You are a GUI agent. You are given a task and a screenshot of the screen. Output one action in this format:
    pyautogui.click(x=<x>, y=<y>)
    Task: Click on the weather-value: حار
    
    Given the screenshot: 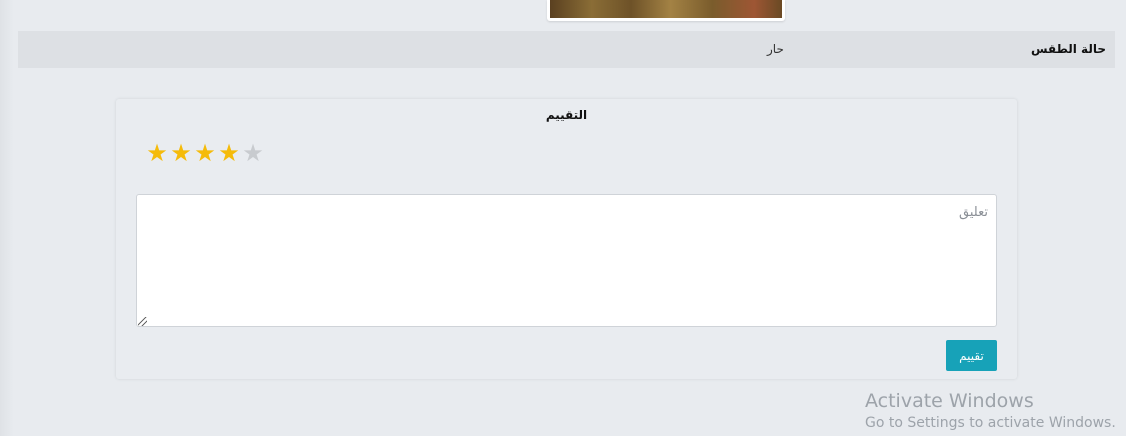 What is the action you would take?
    pyautogui.click(x=775, y=49)
    